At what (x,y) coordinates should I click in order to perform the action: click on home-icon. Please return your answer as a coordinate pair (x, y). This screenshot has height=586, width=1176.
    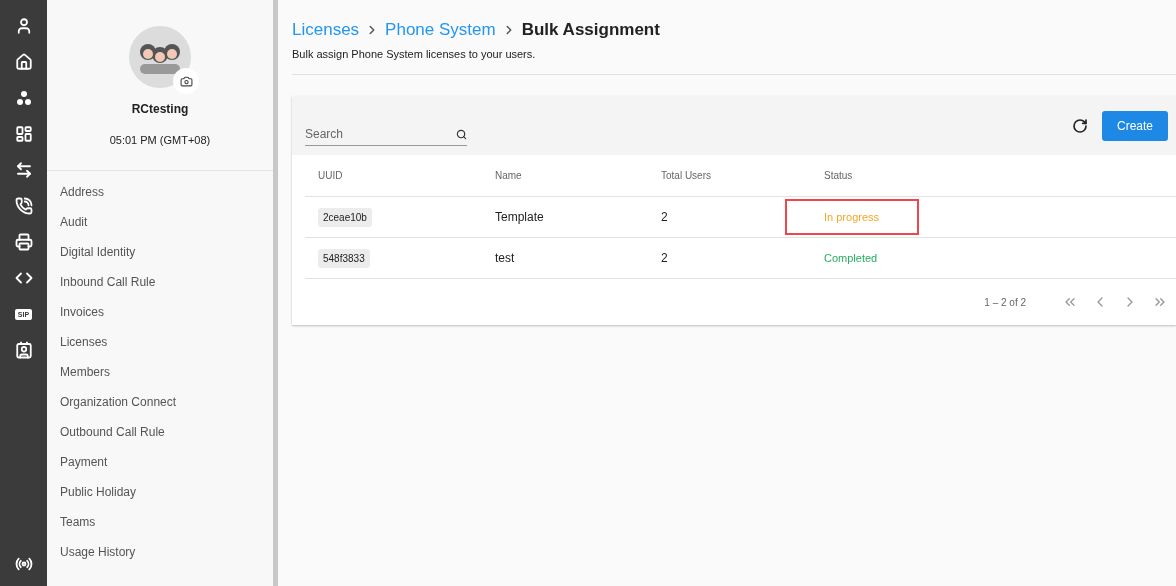
    Looking at the image, I should click on (23, 62).